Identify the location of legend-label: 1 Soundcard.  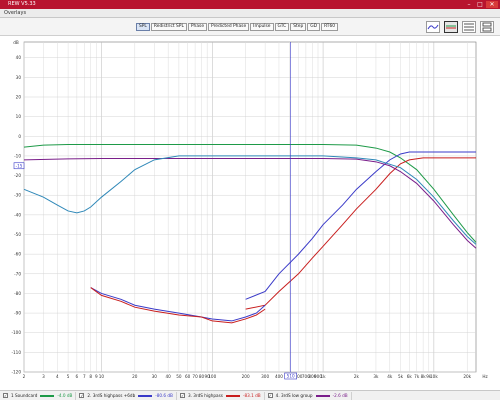
(24, 395).